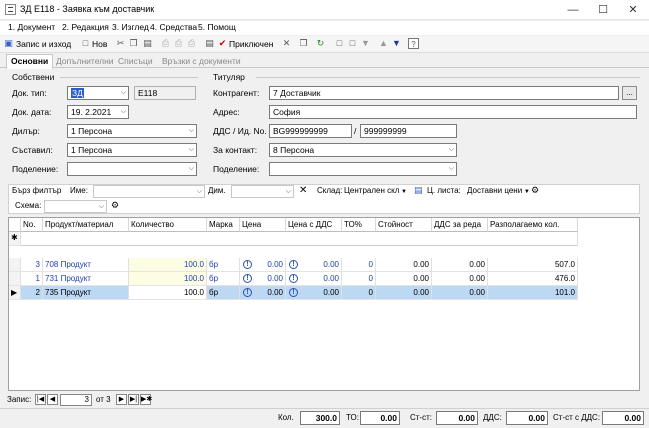  What do you see at coordinates (75, 206) in the screenshot?
I see `scheme-select: ⌵` at bounding box center [75, 206].